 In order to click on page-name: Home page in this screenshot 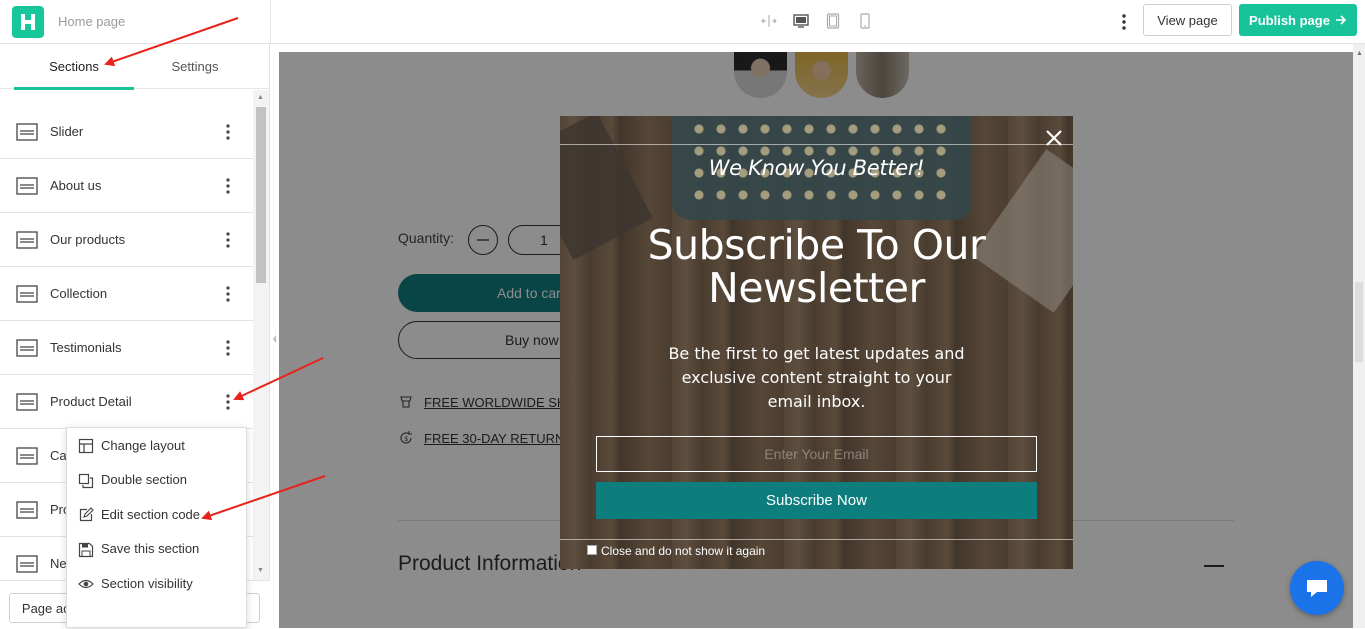, I will do `click(91, 21)`.